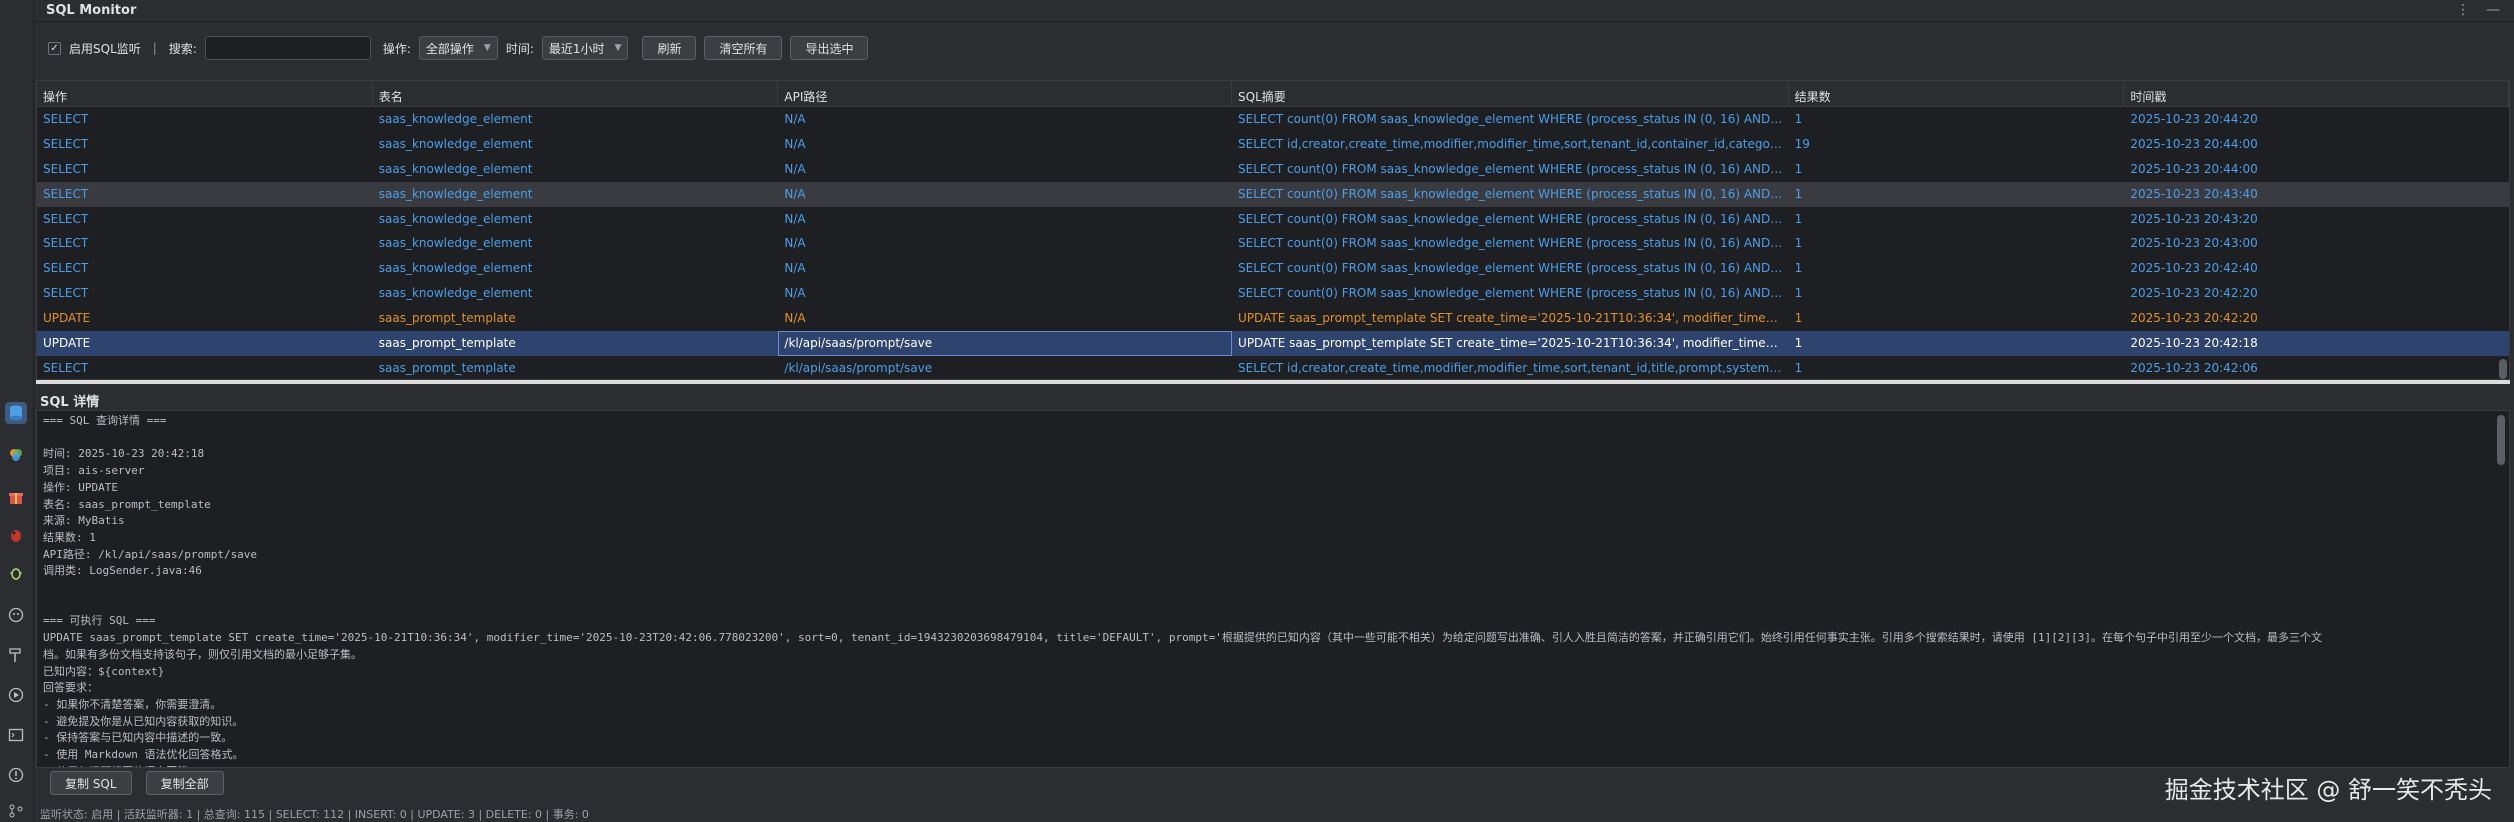 Image resolution: width=2514 pixels, height=822 pixels. I want to click on table-scrollbar, so click(2503, 244).